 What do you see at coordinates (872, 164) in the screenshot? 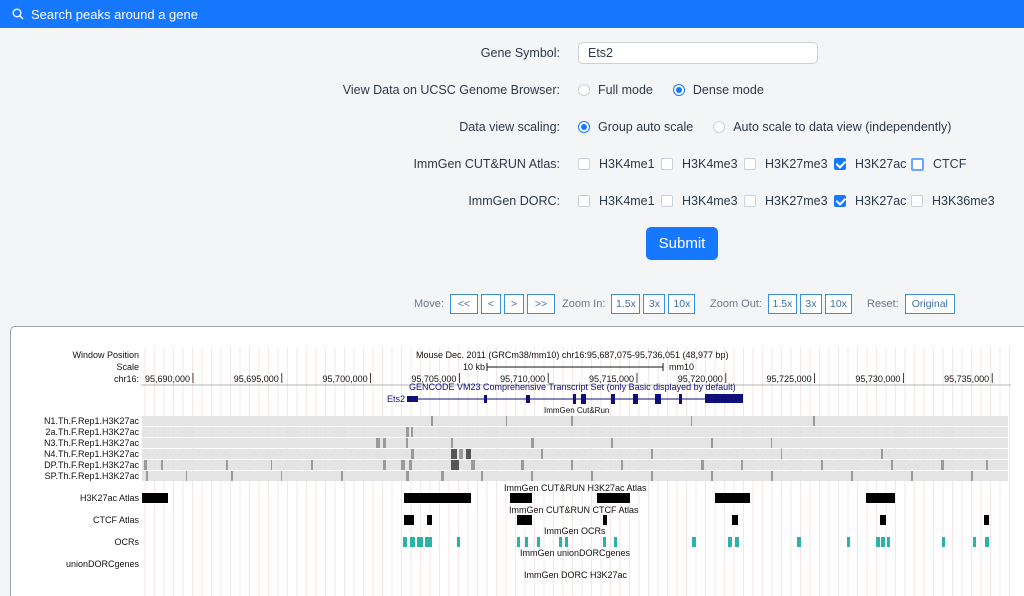
I see `cutrun-h3k27ac-checkbox: H3K27ac` at bounding box center [872, 164].